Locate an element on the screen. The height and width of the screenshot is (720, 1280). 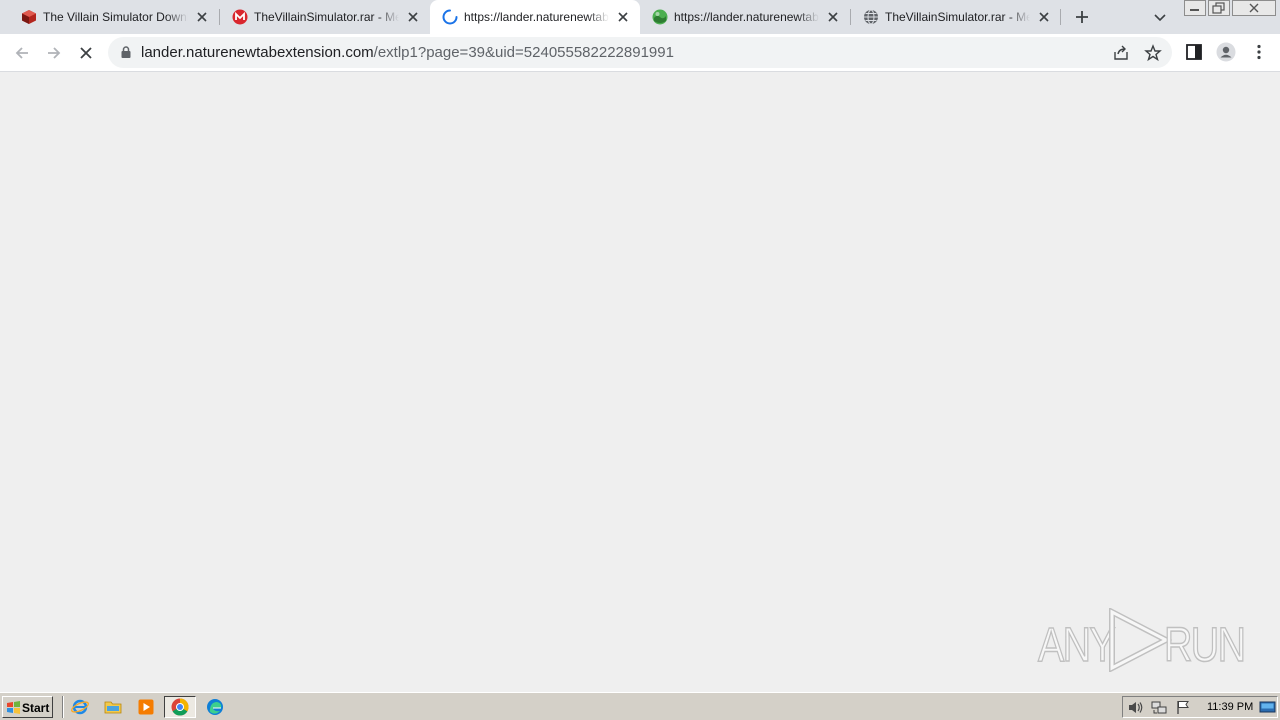
loading-spinner-icon is located at coordinates (450, 17).